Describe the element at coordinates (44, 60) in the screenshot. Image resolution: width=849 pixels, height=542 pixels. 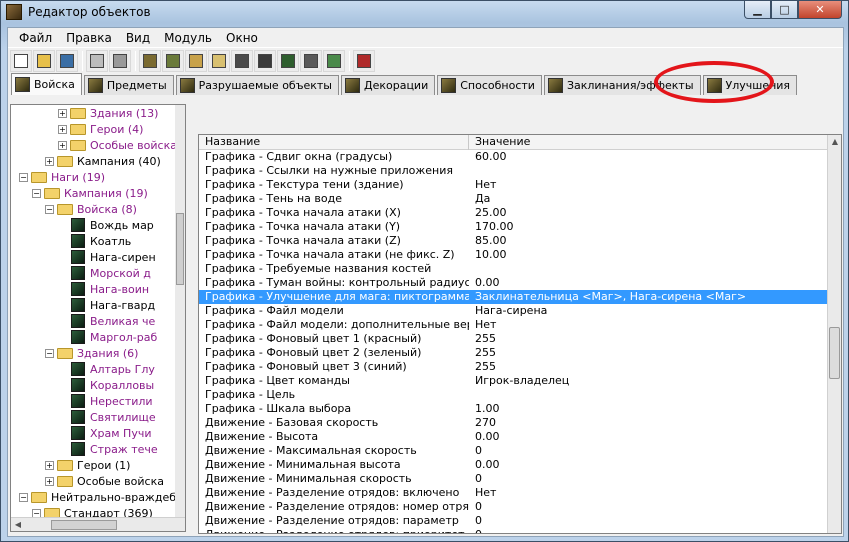
I see `open-folder-button` at that location.